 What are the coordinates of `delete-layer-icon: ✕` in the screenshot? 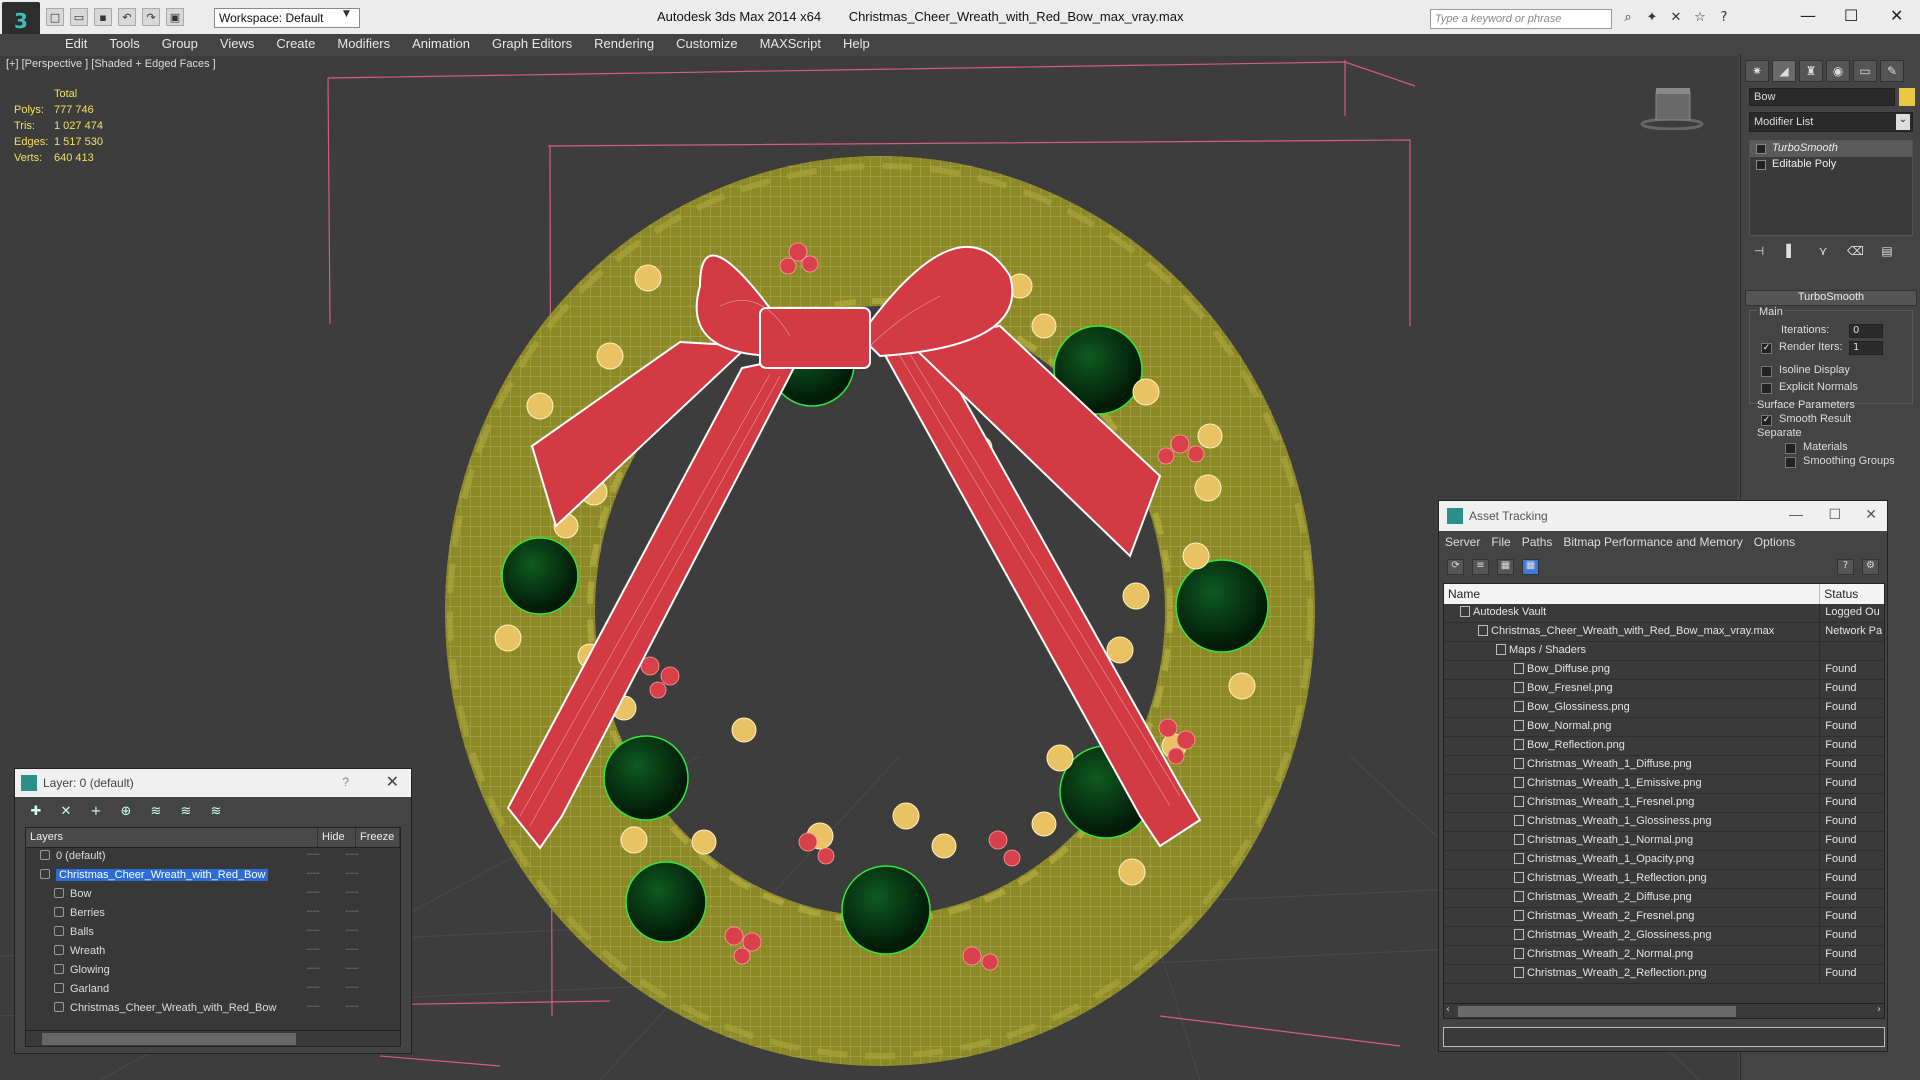 It's located at (66, 812).